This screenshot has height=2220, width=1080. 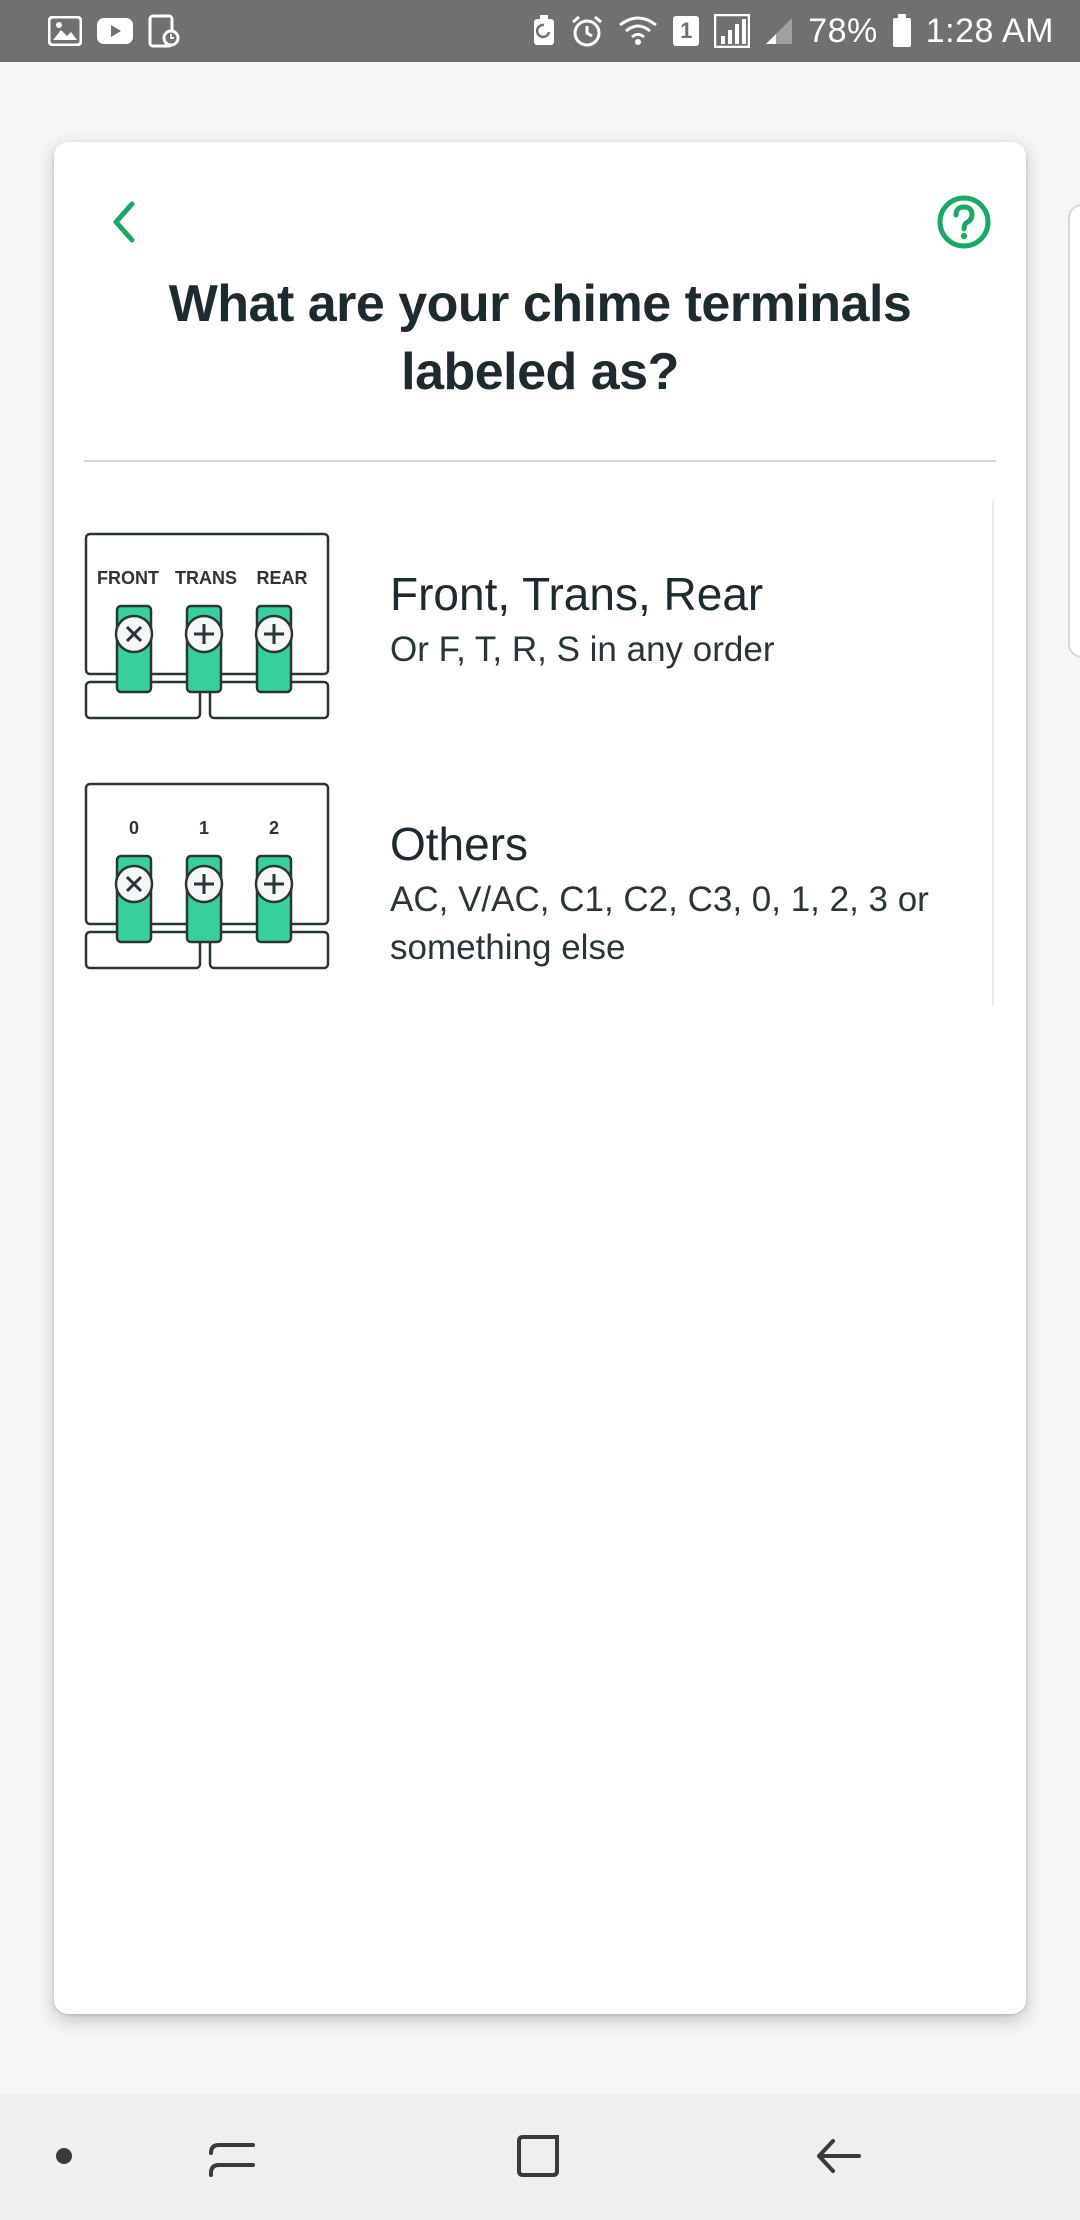 I want to click on back-arrow-icon, so click(x=839, y=2156).